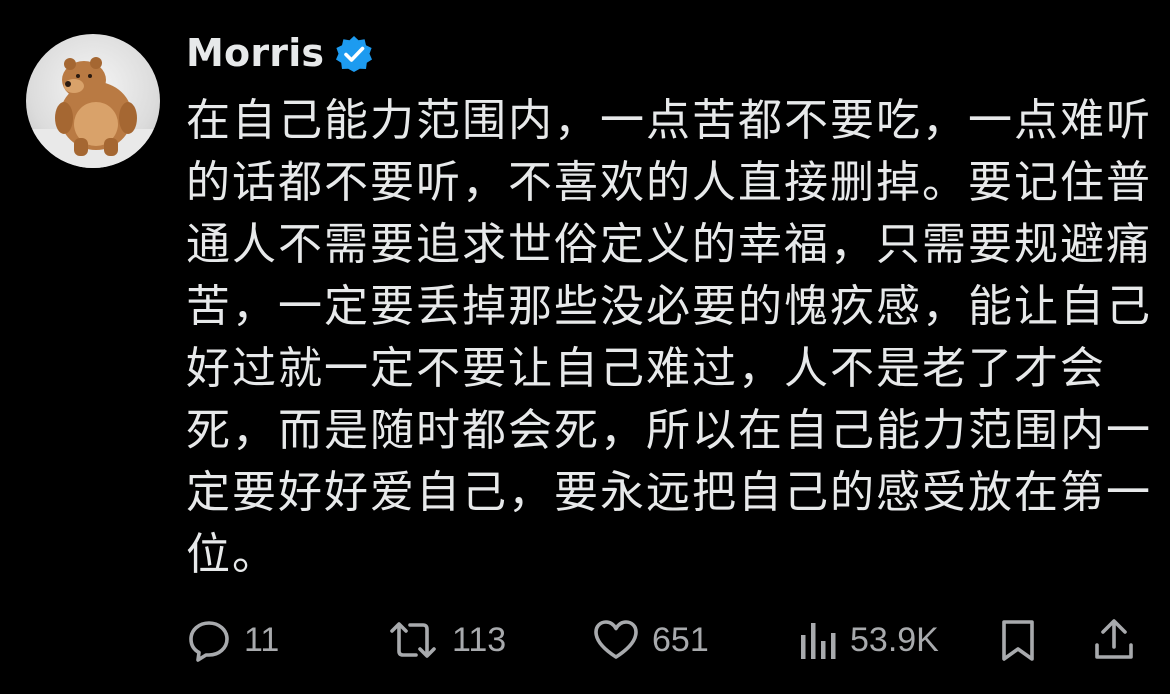  I want to click on heart-icon, so click(616, 639).